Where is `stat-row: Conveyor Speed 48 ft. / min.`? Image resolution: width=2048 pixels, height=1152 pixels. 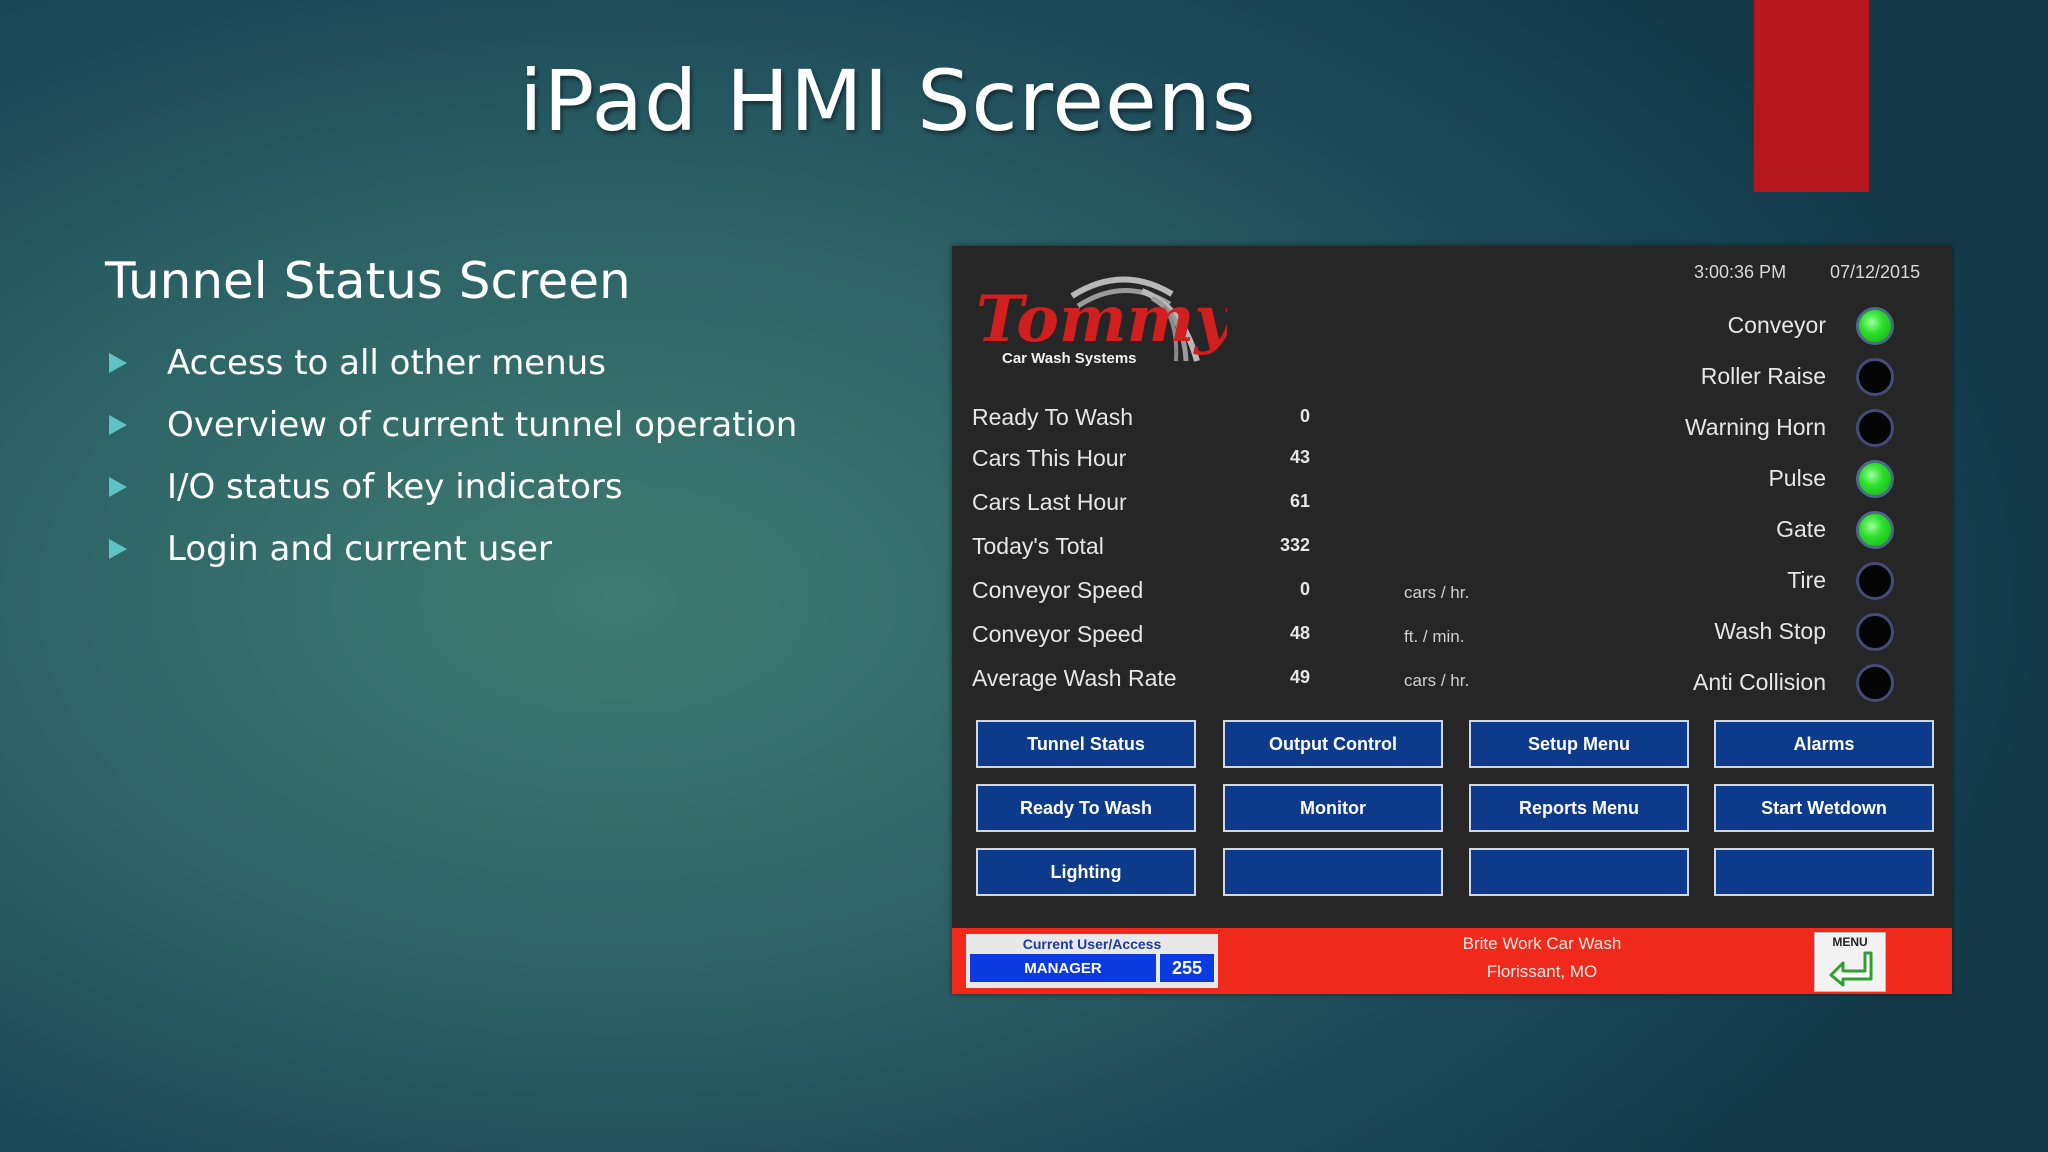
stat-row: Conveyor Speed 48 ft. / min. is located at coordinates (1252, 635).